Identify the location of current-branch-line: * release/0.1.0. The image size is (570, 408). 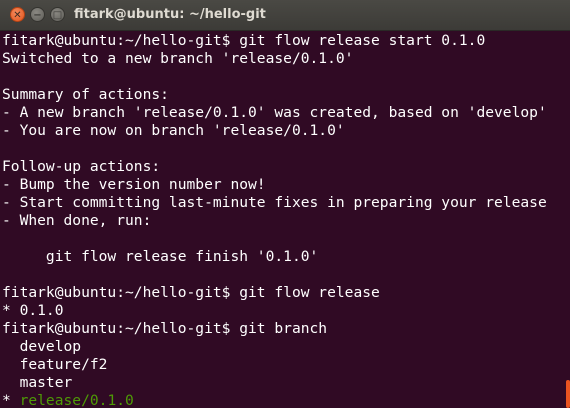
(286, 400).